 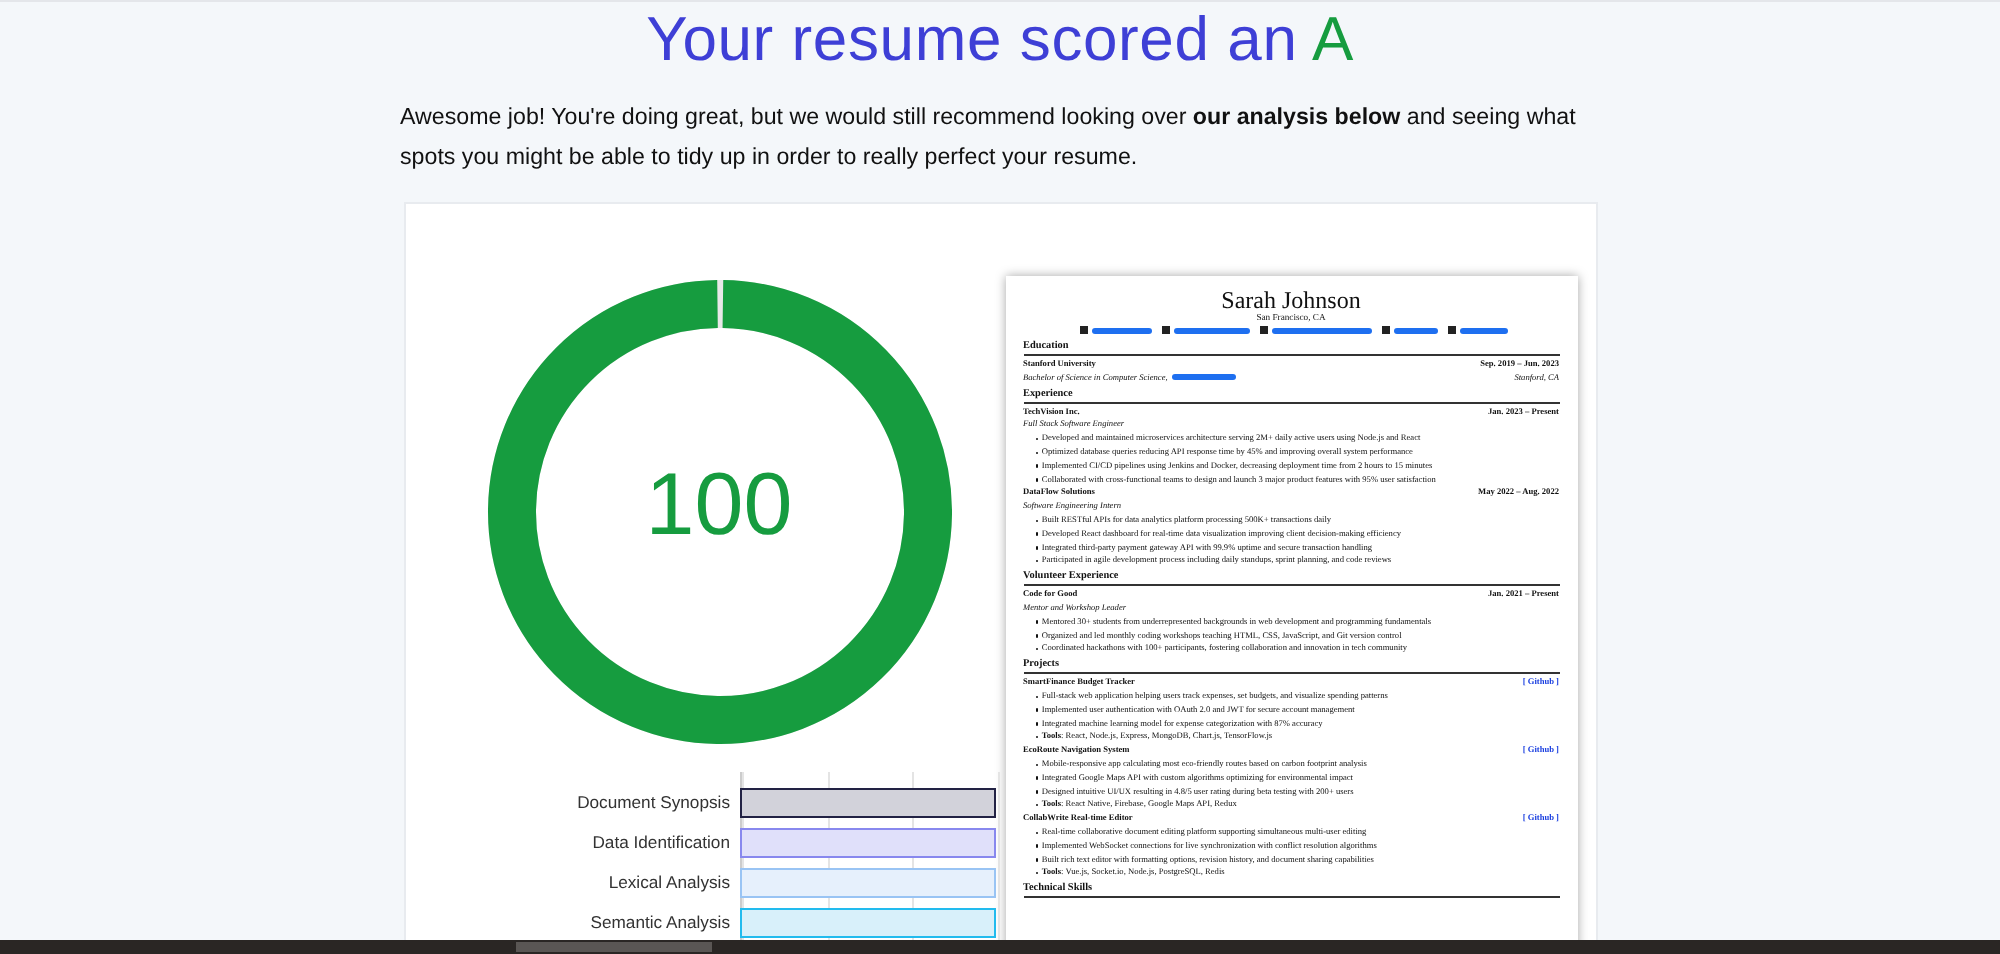 I want to click on category-label: Document Synopsis, so click(x=653, y=802).